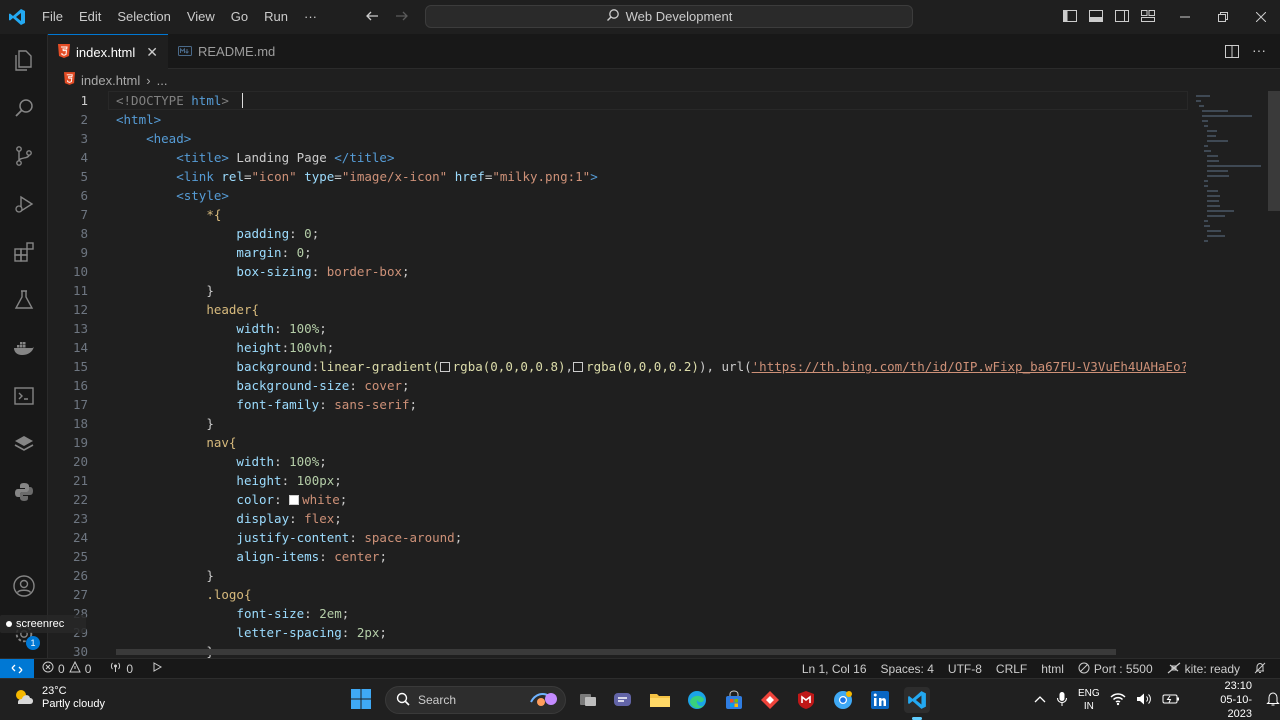  I want to click on language-mode: html, so click(1052, 669).